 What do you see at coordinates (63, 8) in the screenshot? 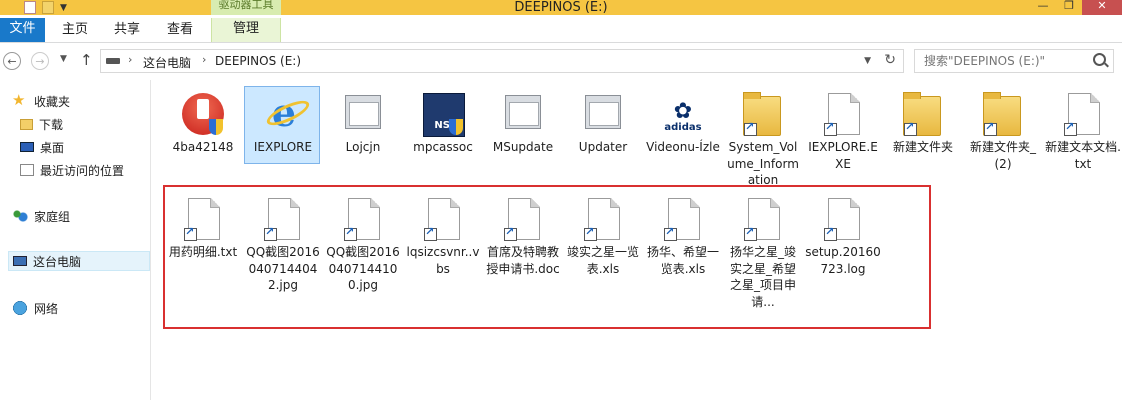
I see `chevron-down-icon: ▼` at bounding box center [63, 8].